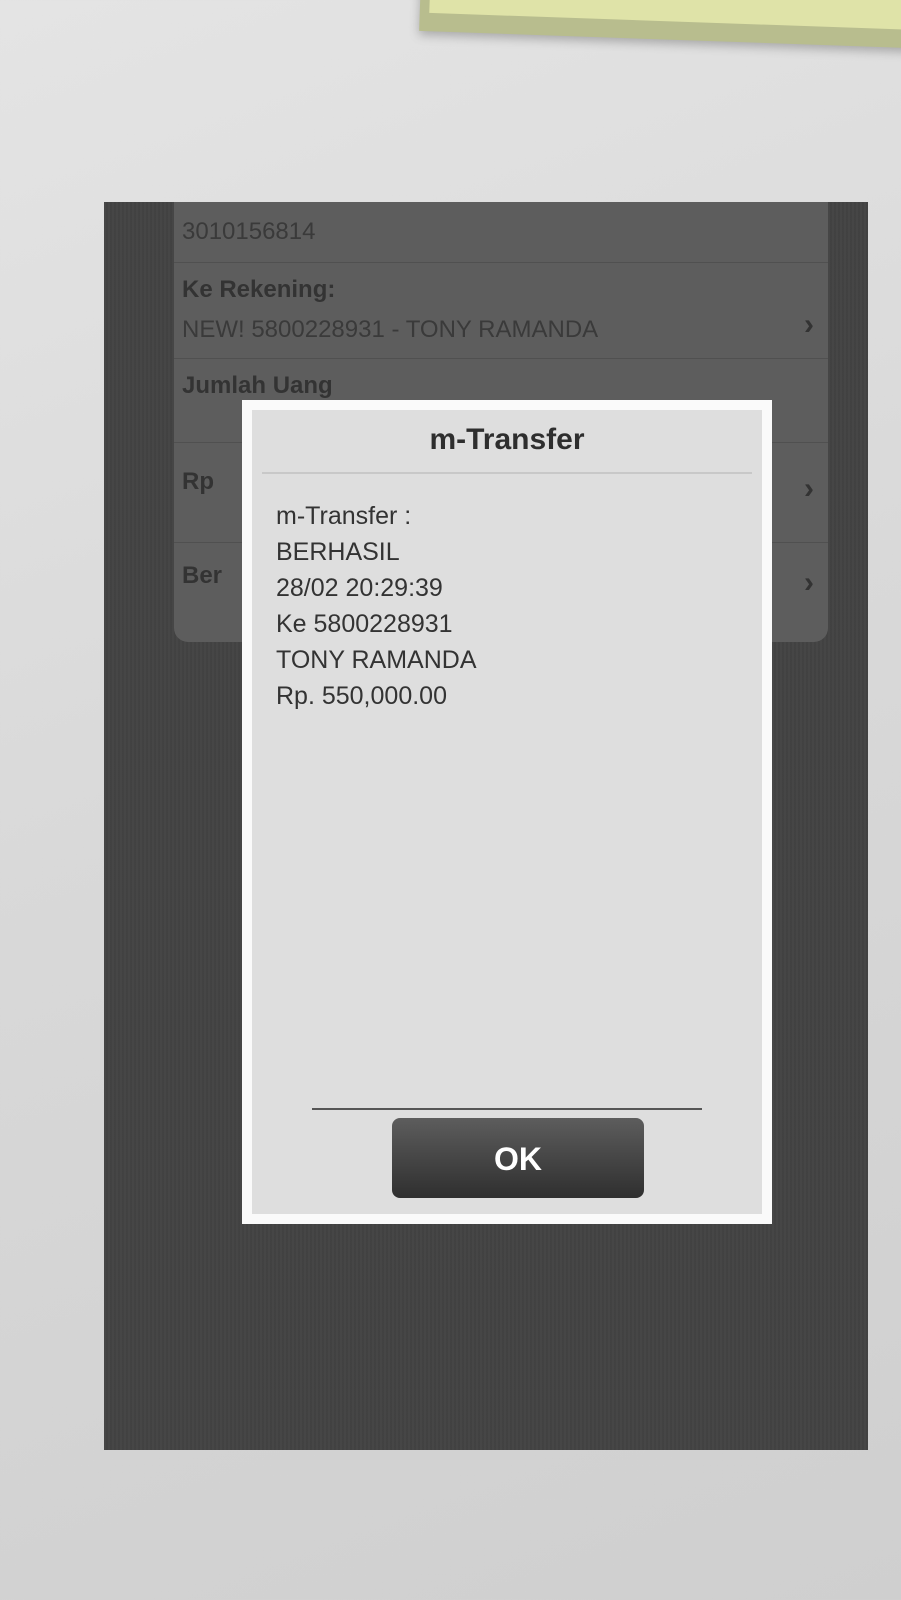 This screenshot has height=1600, width=901. What do you see at coordinates (344, 516) in the screenshot?
I see `message-heading: m-Transfer :` at bounding box center [344, 516].